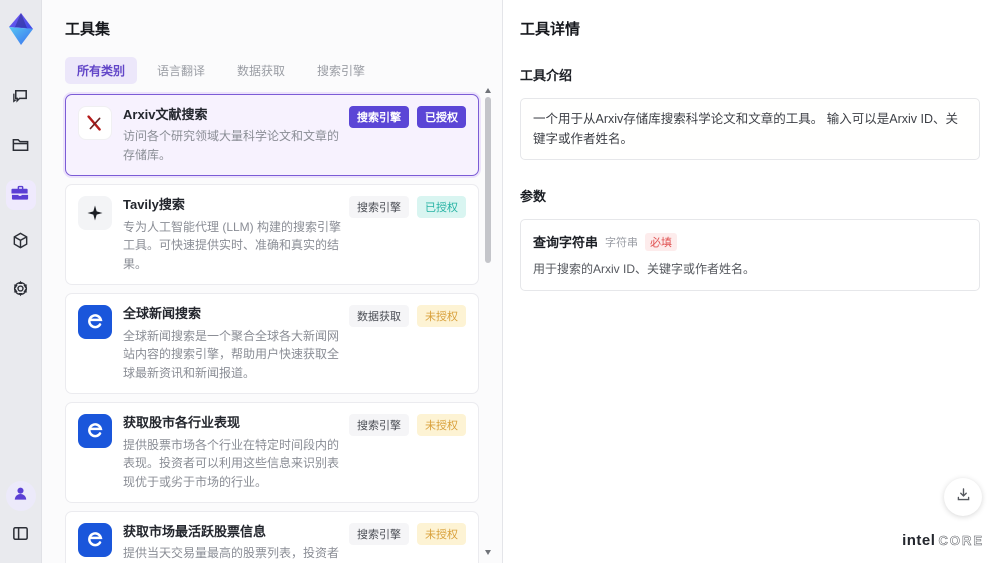 Image resolution: width=1000 pixels, height=563 pixels. What do you see at coordinates (533, 196) in the screenshot?
I see `params-heading: 参数` at bounding box center [533, 196].